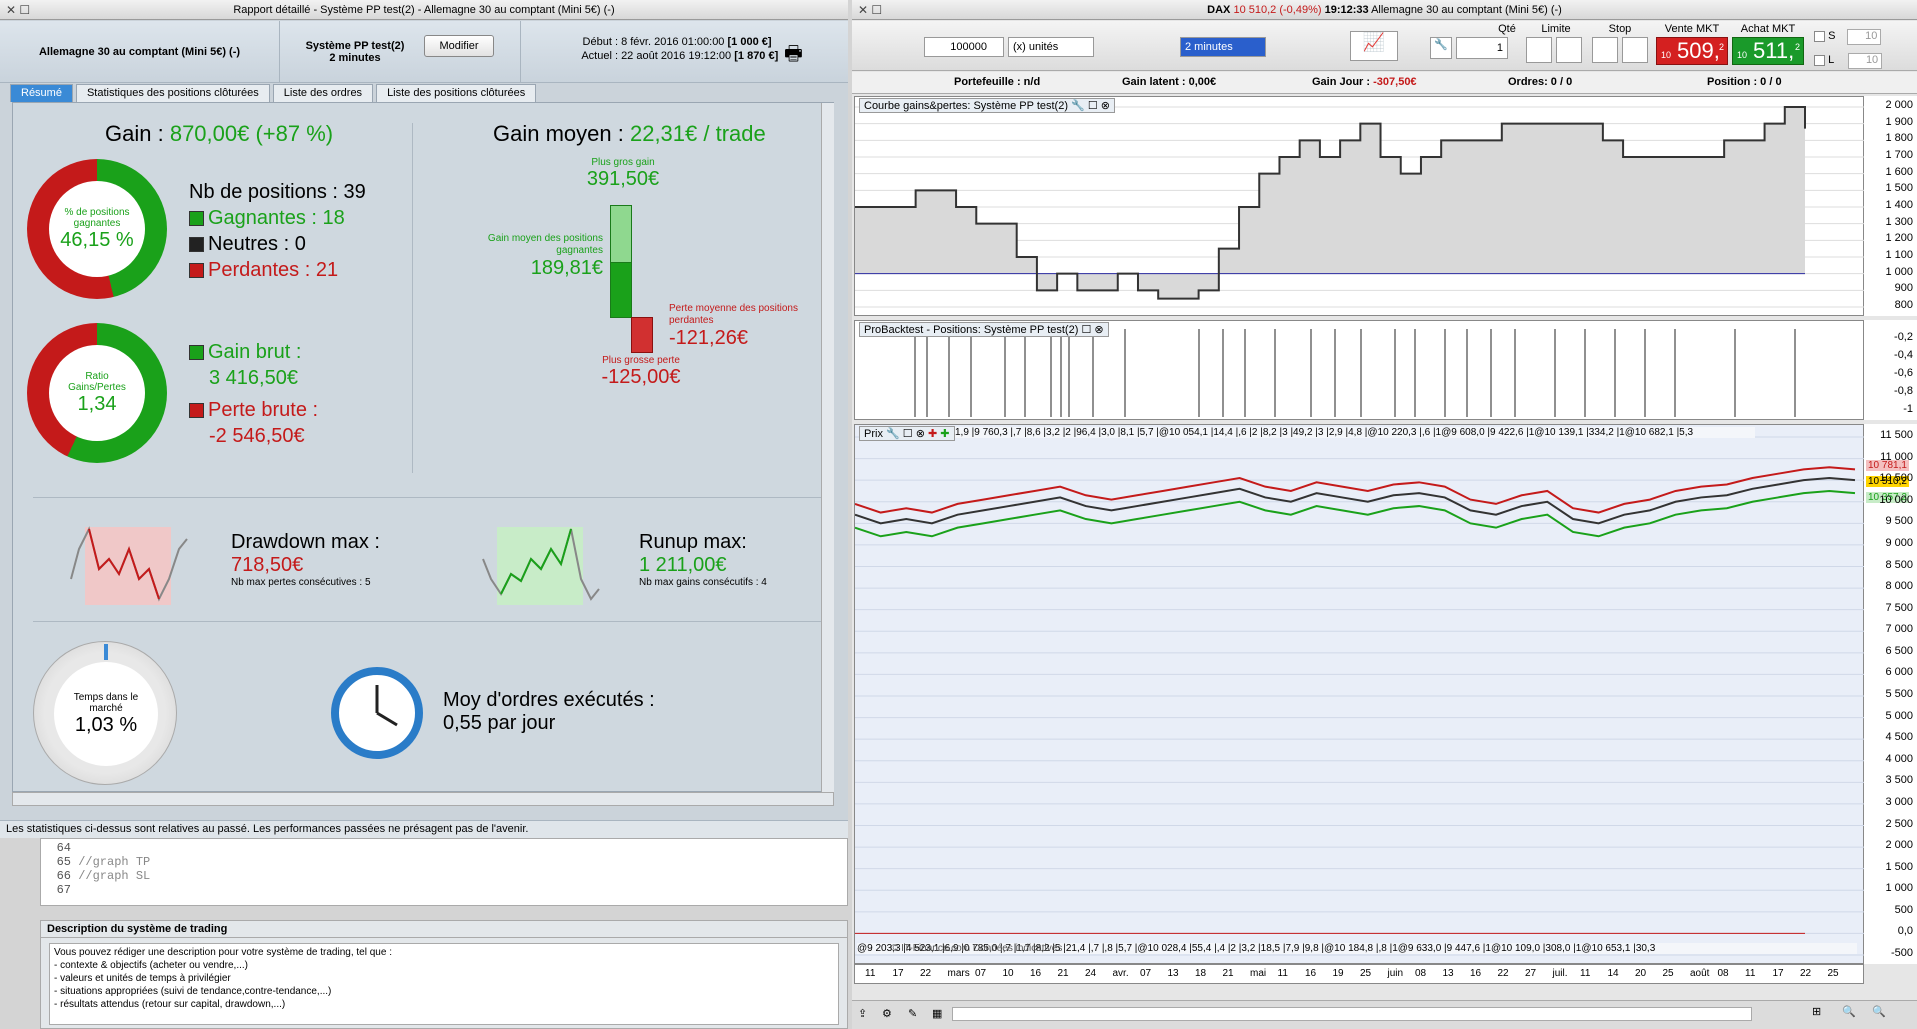 This screenshot has width=1917, height=1029. What do you see at coordinates (1120, 973) in the screenshot?
I see `date-tick-label: avr.` at bounding box center [1120, 973].